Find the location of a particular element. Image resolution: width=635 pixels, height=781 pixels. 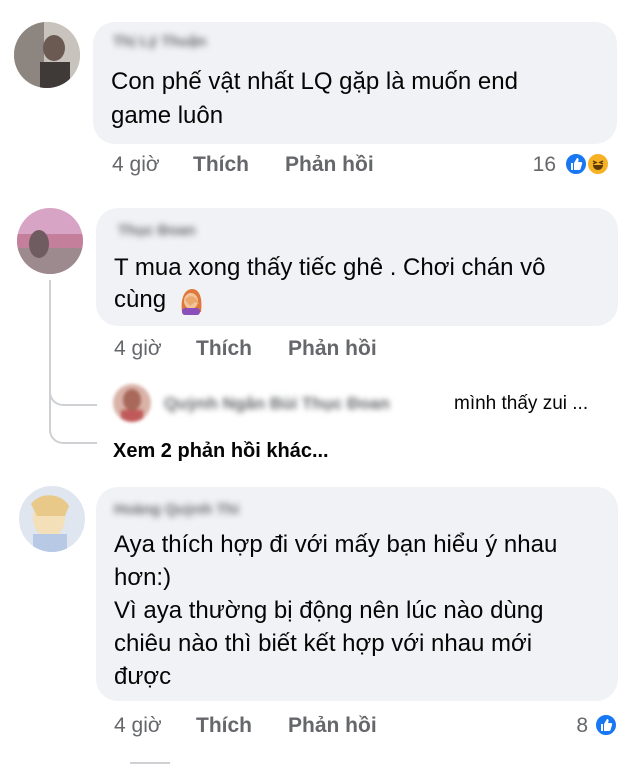

comment-text-line: T mua xong thấy tiếc ghê . Chơi chán vô is located at coordinates (330, 267).